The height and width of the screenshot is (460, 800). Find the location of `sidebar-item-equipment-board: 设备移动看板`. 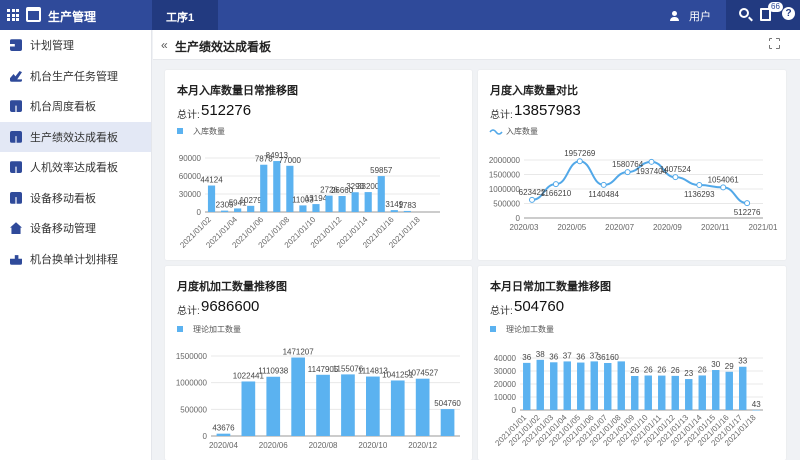

sidebar-item-equipment-board: 设备移动看板 is located at coordinates (75, 198).